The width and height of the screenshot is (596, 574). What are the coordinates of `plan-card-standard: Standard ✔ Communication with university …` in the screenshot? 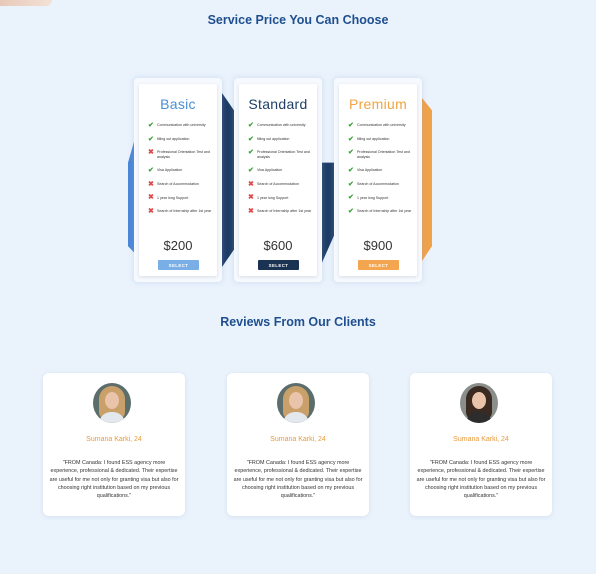 It's located at (278, 180).